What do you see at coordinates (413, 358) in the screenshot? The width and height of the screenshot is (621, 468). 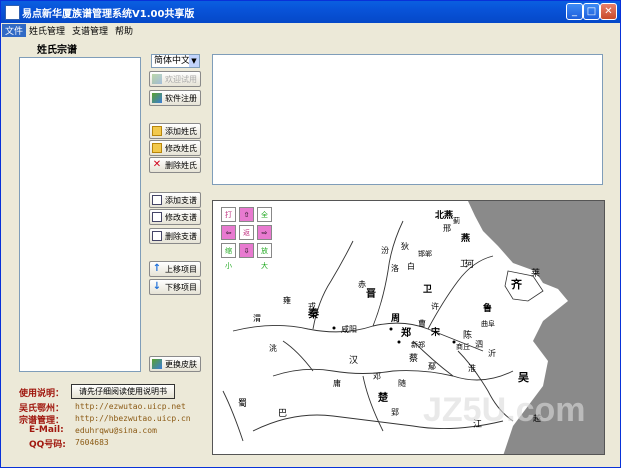 I see `map-label: 蔡` at bounding box center [413, 358].